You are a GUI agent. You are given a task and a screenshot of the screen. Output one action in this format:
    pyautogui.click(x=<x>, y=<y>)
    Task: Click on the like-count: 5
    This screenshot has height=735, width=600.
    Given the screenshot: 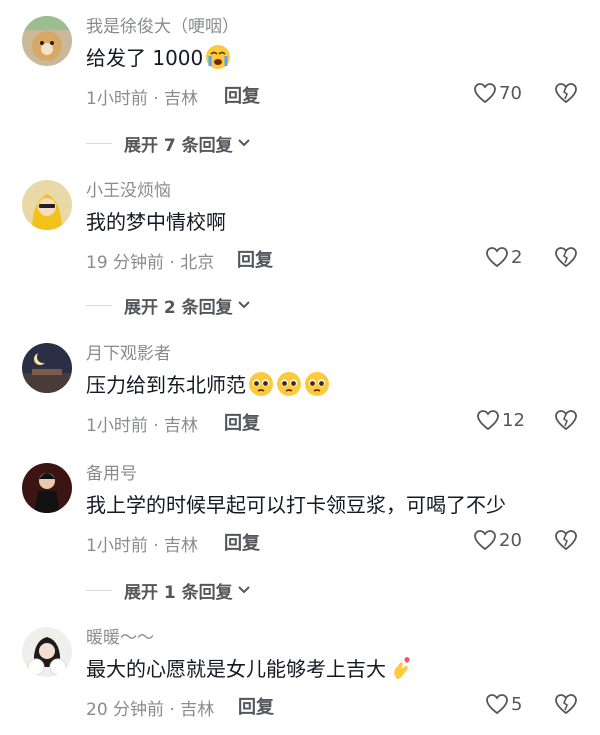 What is the action you would take?
    pyautogui.click(x=517, y=704)
    